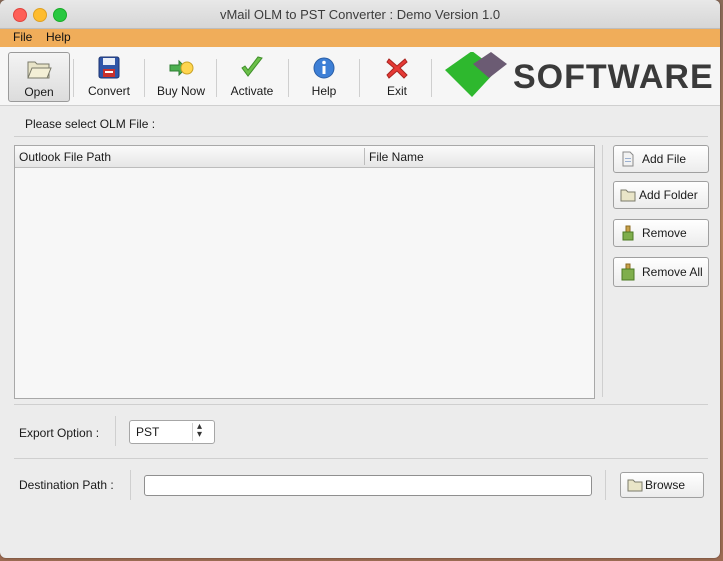 This screenshot has width=723, height=561. Describe the element at coordinates (22, 37) in the screenshot. I see `menu-file: File` at that location.